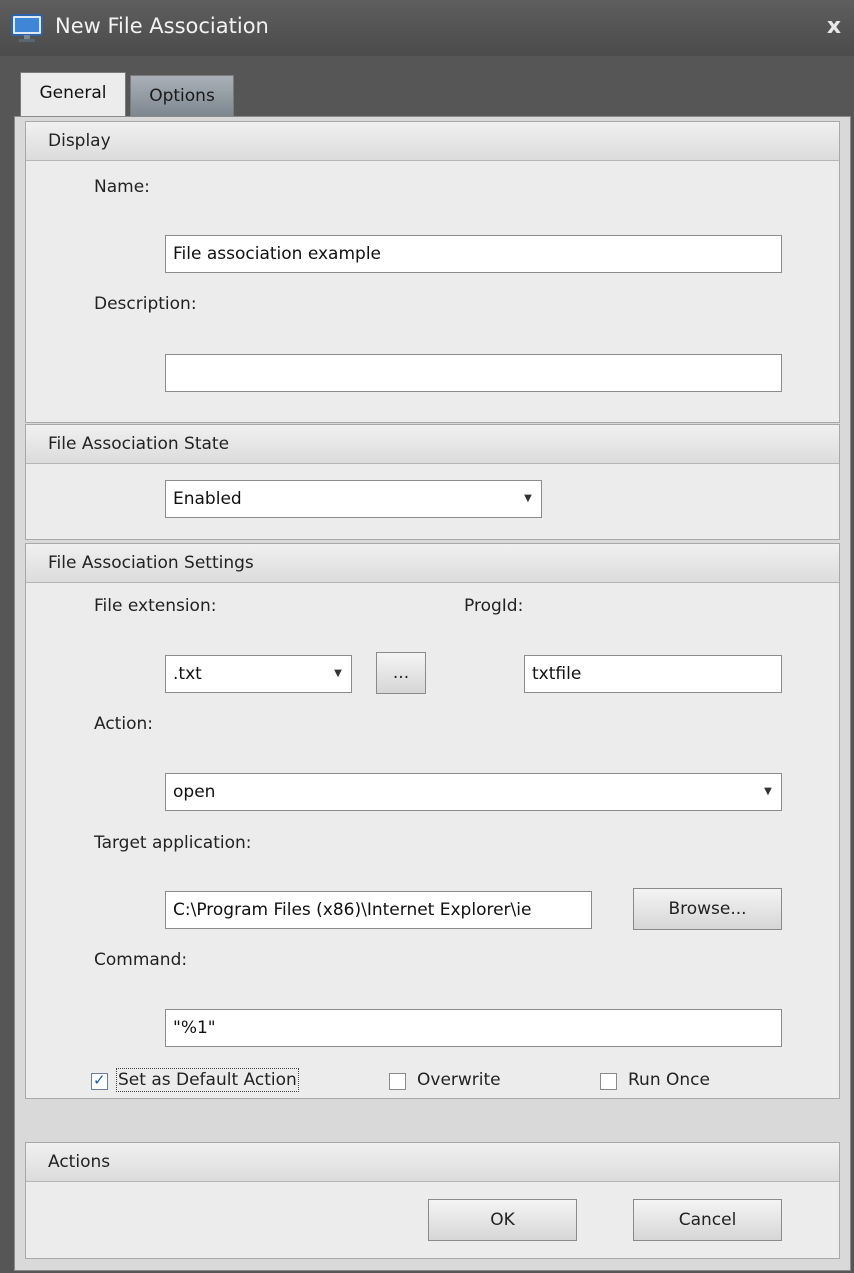 This screenshot has width=854, height=1273. What do you see at coordinates (353, 499) in the screenshot?
I see `state-dropdown: Enabled ▼` at bounding box center [353, 499].